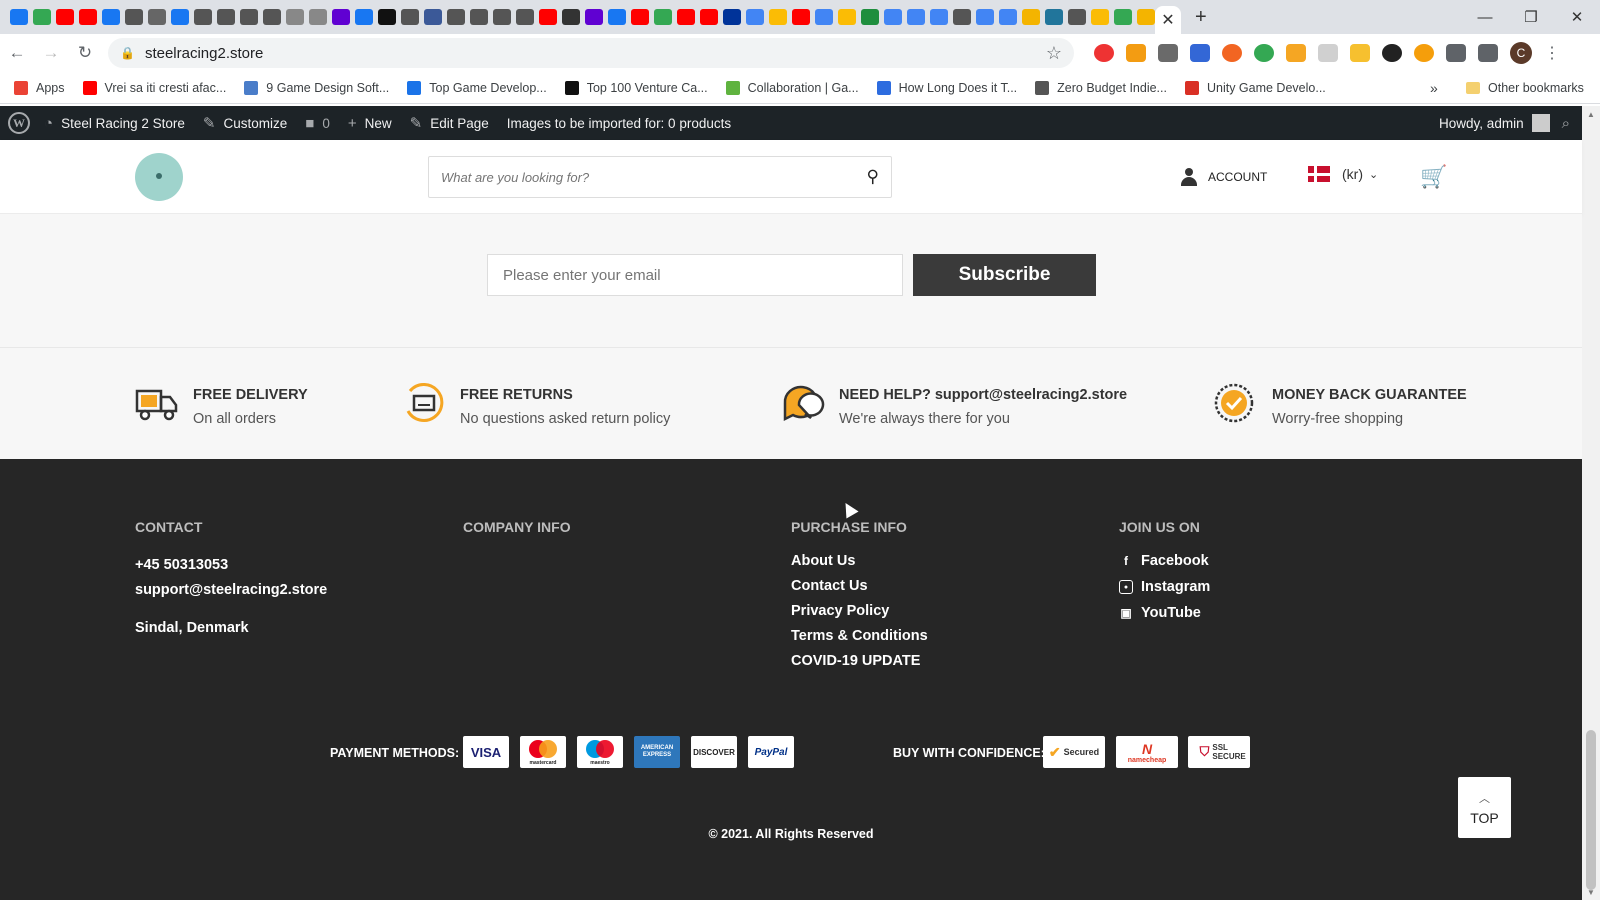  What do you see at coordinates (1577, 17) in the screenshot?
I see `close-window-button: ✕` at bounding box center [1577, 17].